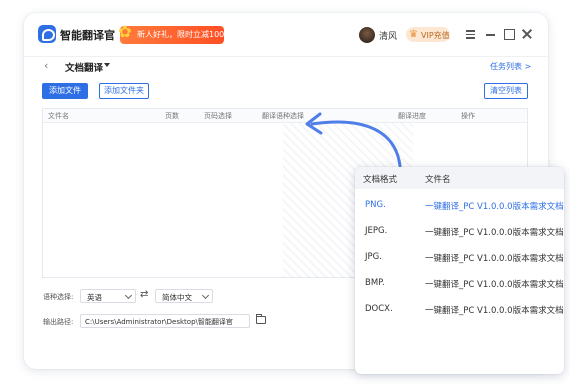 The height and width of the screenshot is (384, 570). Describe the element at coordinates (459, 178) in the screenshot. I see `popup-header: 文档格式 文件名` at that location.